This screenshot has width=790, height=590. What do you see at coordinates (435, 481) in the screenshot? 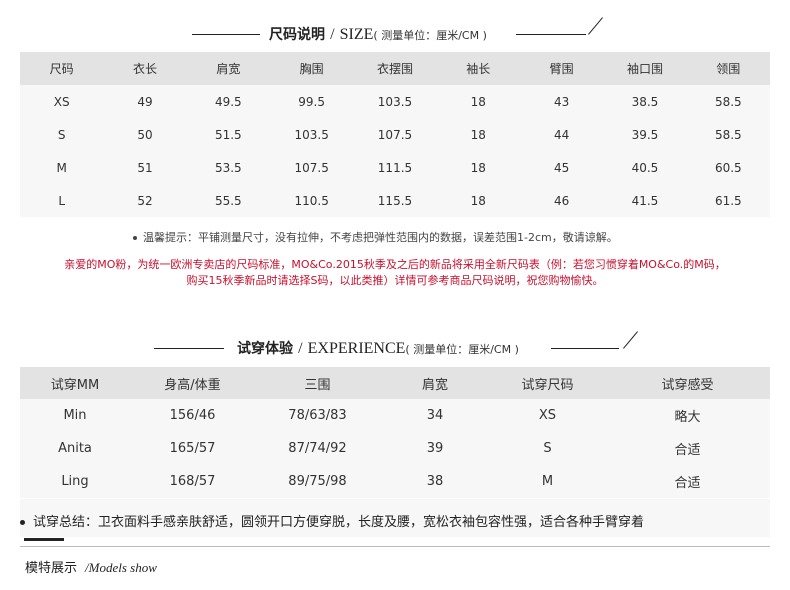
I see `table-cell: 38` at bounding box center [435, 481].